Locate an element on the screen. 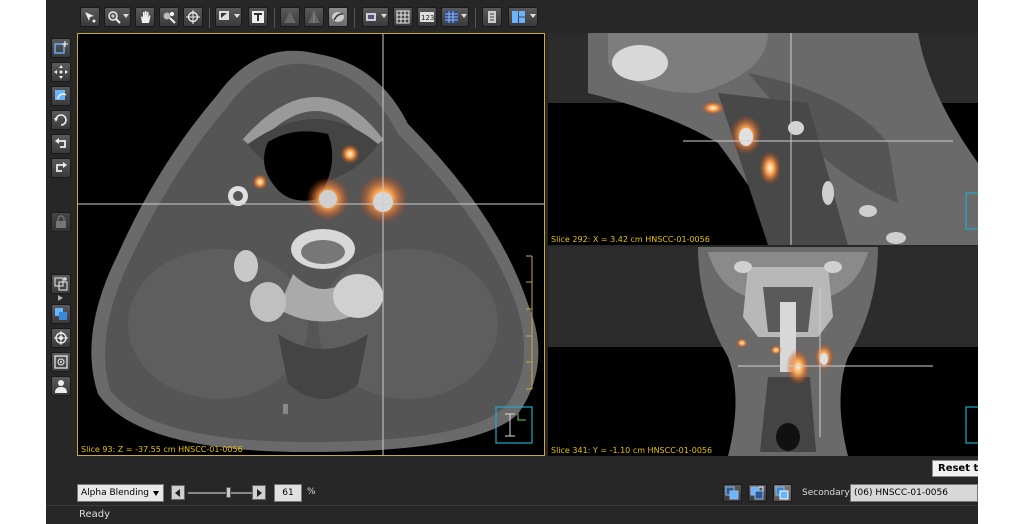  opacity-increase-button is located at coordinates (259, 492).